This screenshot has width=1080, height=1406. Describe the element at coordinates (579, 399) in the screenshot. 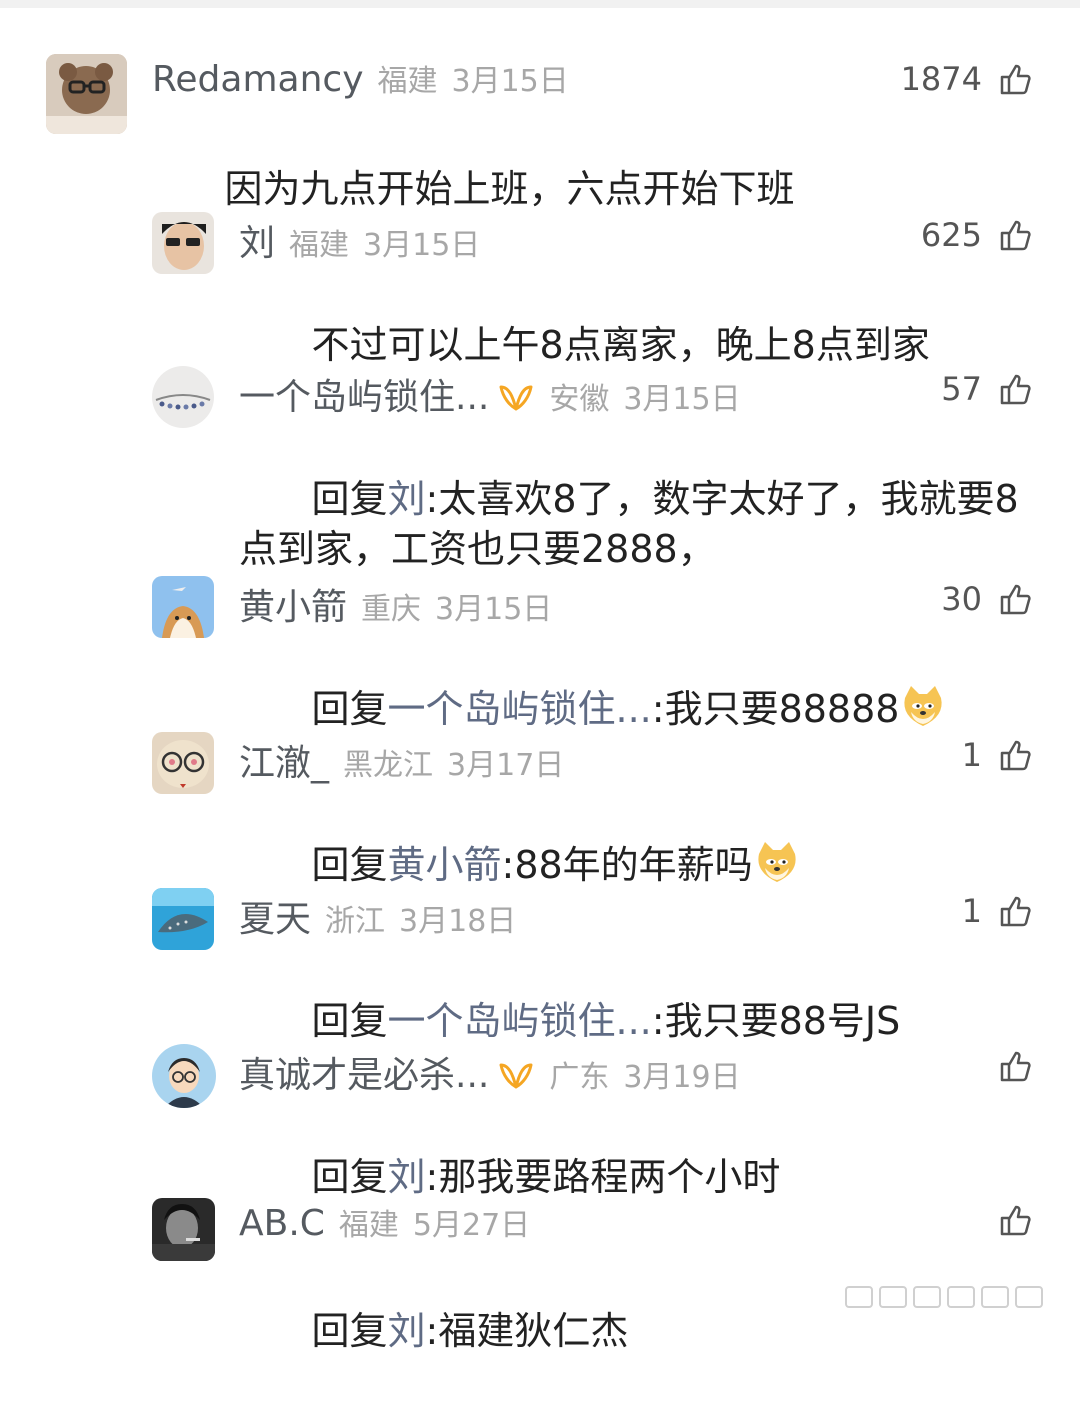

I see `region-label: 安徽` at that location.